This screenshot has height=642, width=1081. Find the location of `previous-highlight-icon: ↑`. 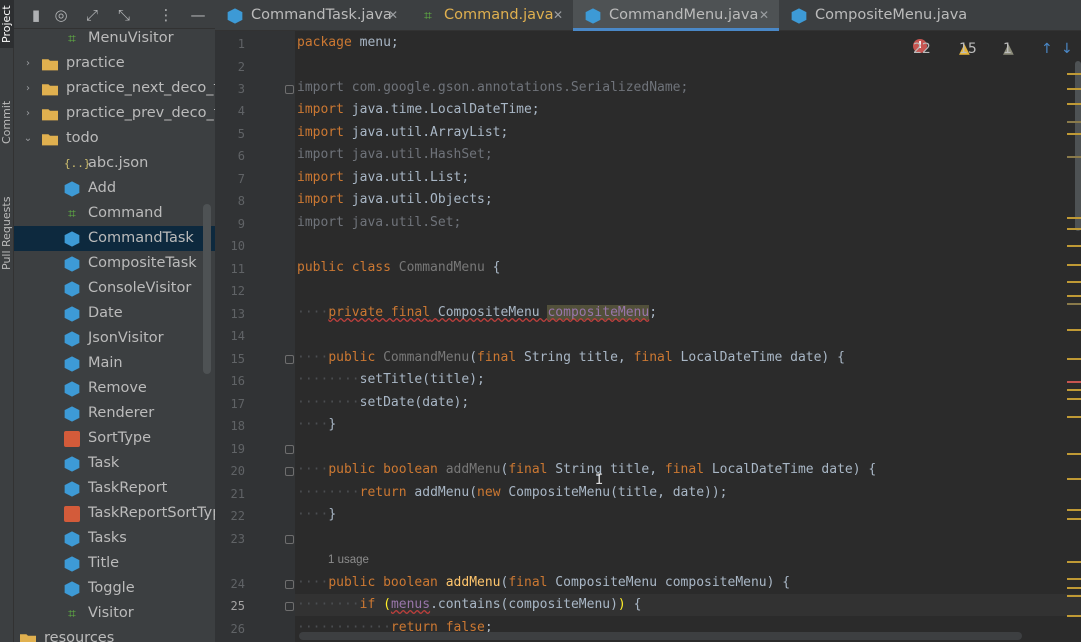

previous-highlight-icon: ↑ is located at coordinates (1047, 49).